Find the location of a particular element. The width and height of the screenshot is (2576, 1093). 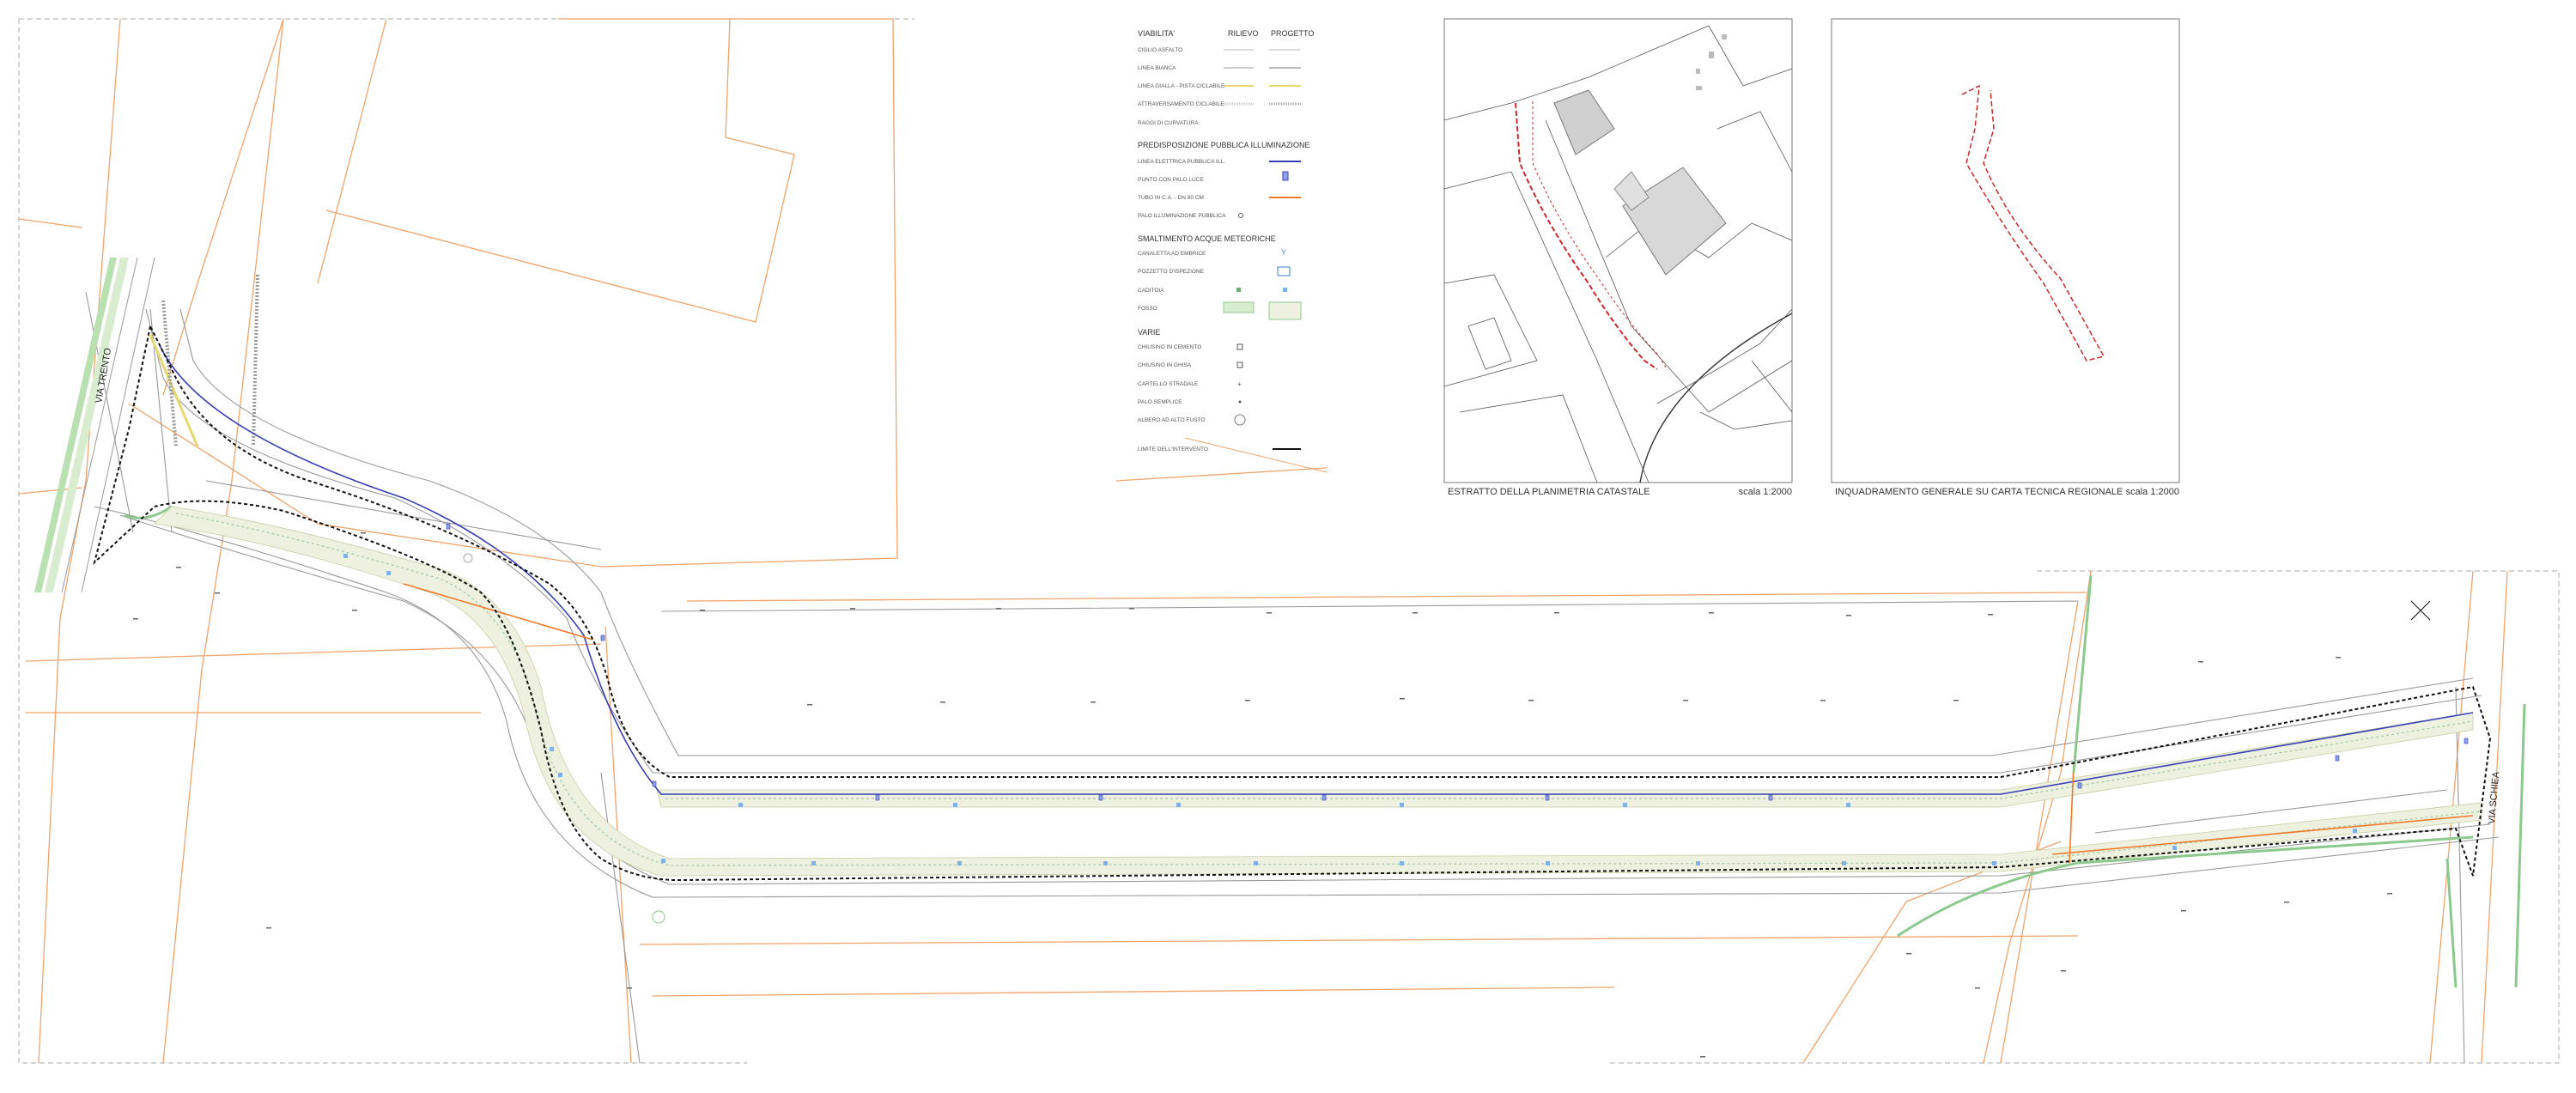

legend-varie-header: VARIE is located at coordinates (1149, 332).